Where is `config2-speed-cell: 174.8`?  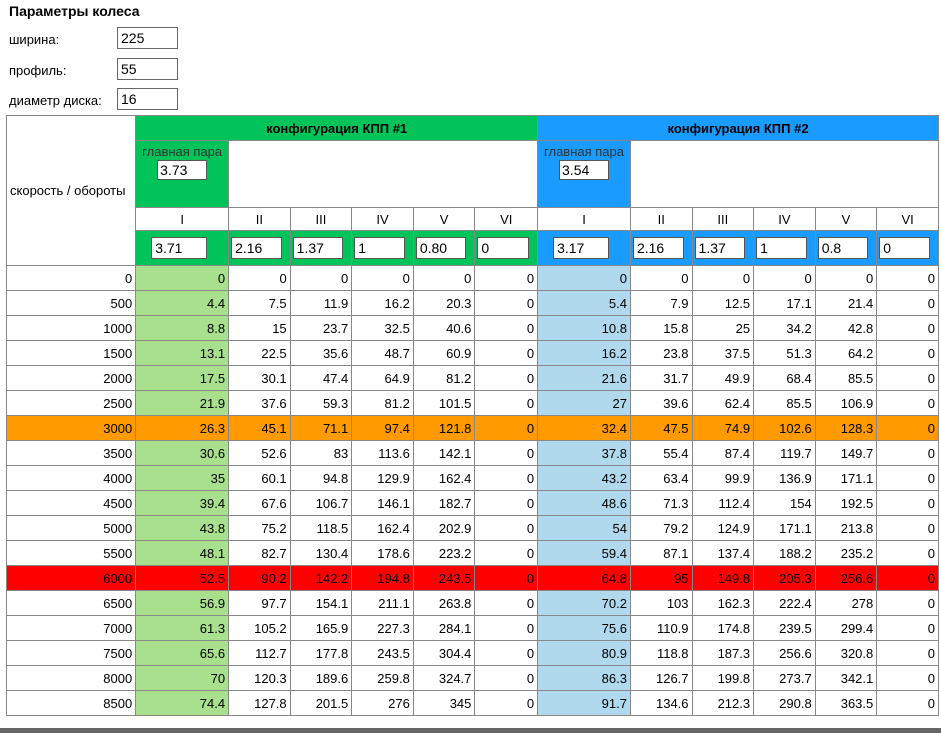 config2-speed-cell: 174.8 is located at coordinates (723, 628).